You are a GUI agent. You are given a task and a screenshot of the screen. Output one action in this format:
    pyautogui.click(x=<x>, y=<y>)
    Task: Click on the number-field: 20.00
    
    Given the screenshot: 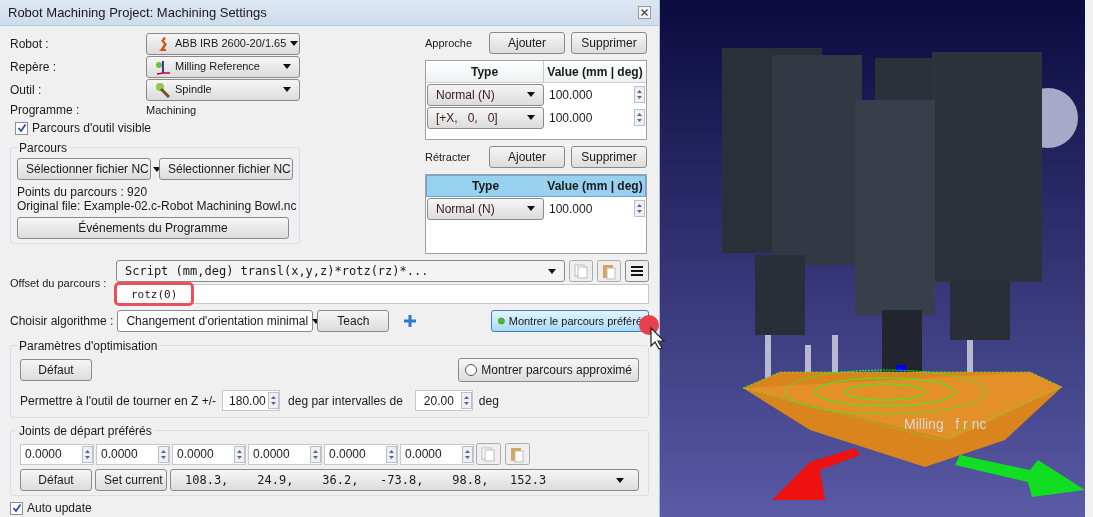 What is the action you would take?
    pyautogui.click(x=443, y=400)
    